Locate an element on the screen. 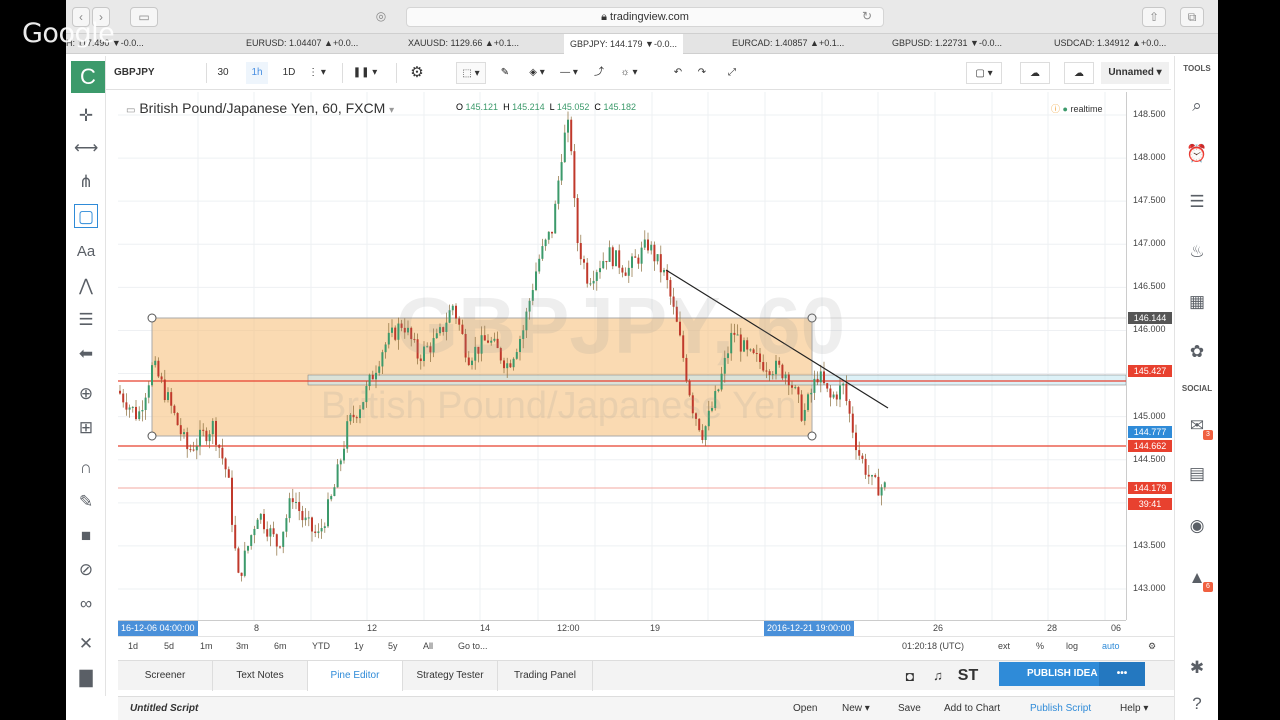  settings-gear-icon: ⚙ is located at coordinates (417, 73).